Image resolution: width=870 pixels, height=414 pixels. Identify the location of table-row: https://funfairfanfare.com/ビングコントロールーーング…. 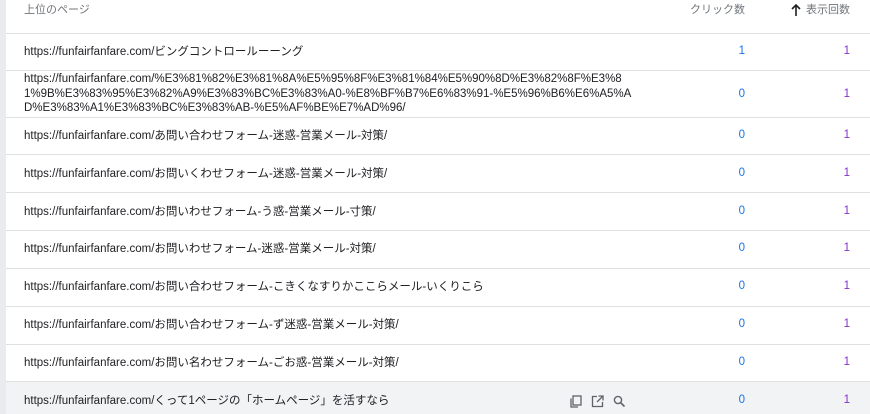
(438, 52).